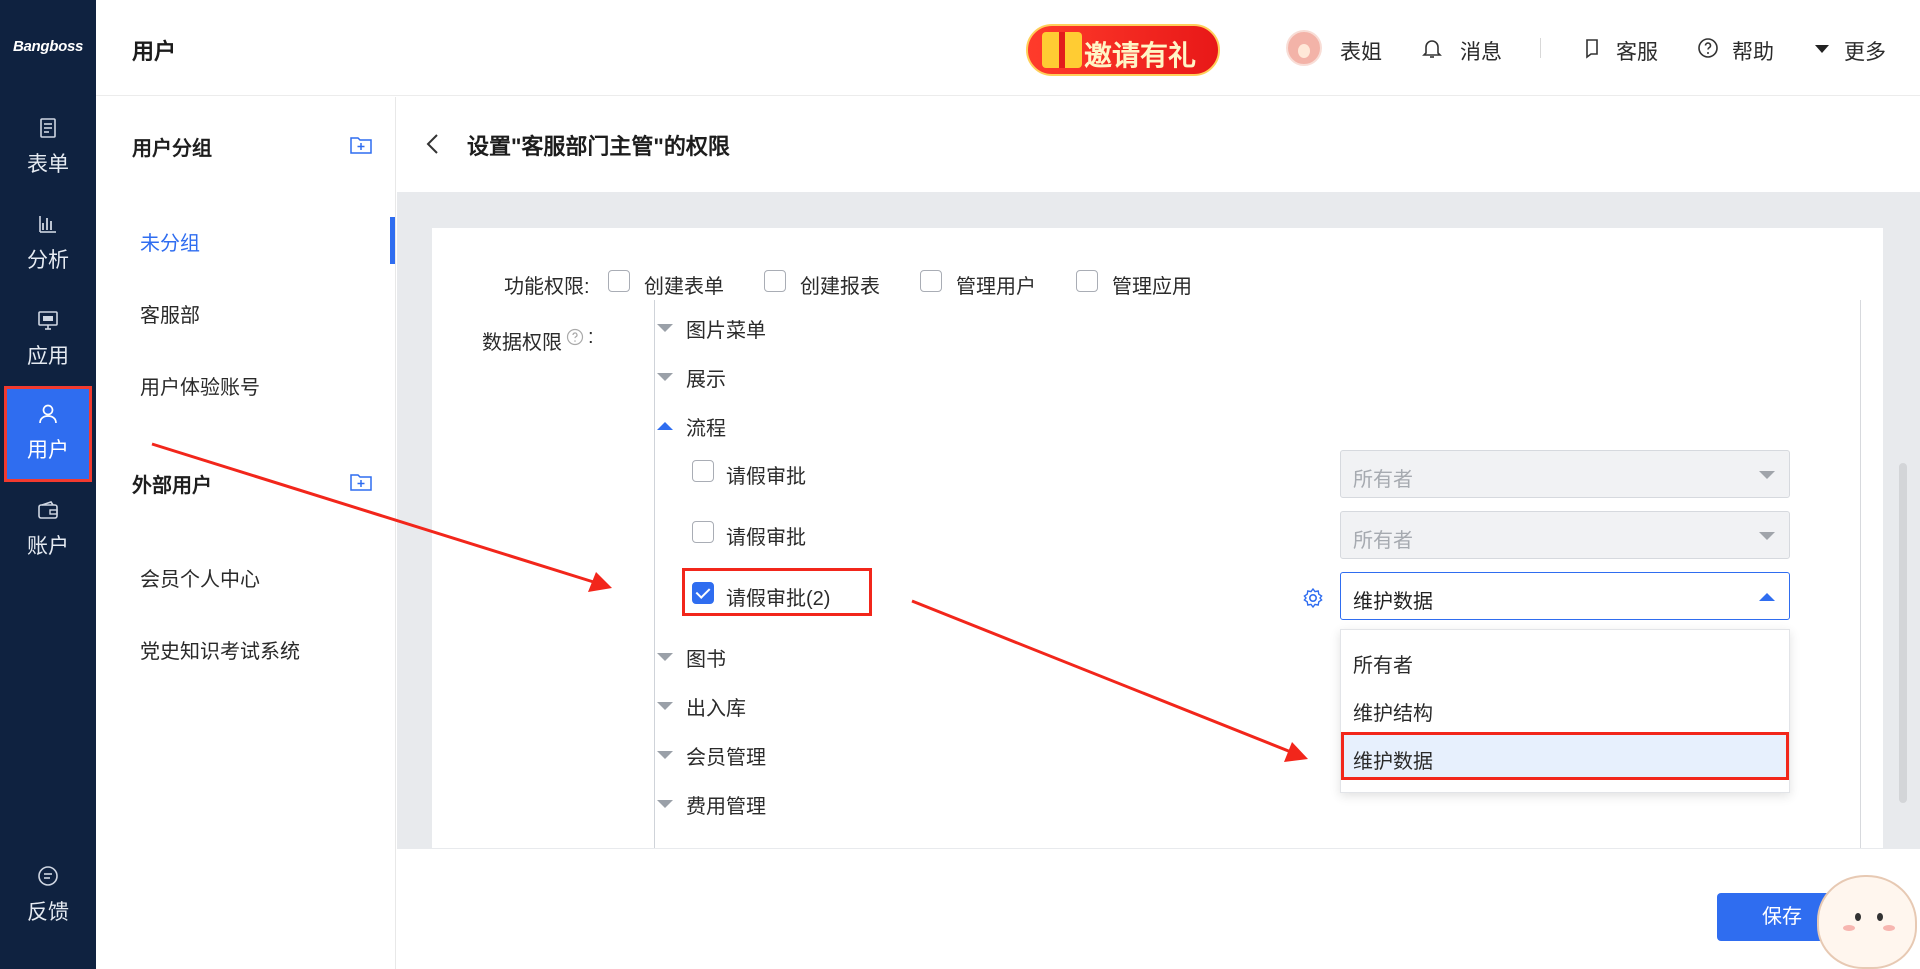 This screenshot has height=969, width=1920. What do you see at coordinates (996, 287) in the screenshot?
I see `perm-label: 管理用户` at bounding box center [996, 287].